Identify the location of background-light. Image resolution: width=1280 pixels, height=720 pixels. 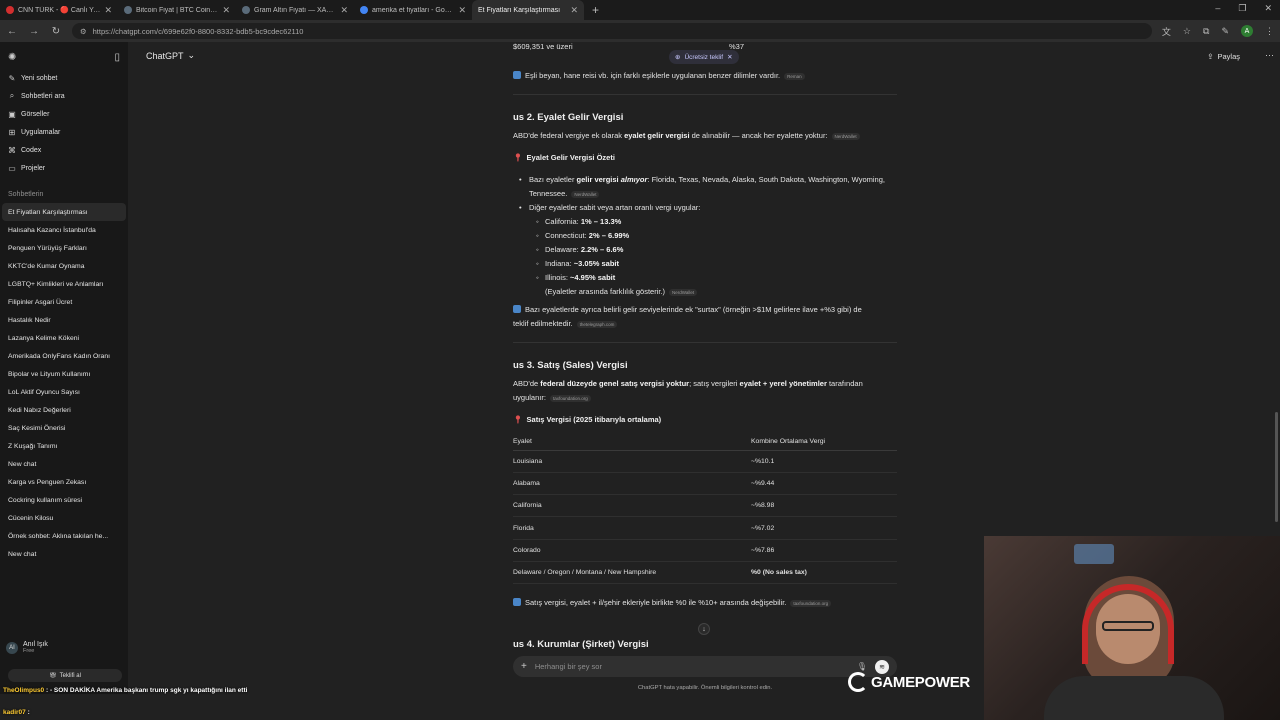
(1094, 554).